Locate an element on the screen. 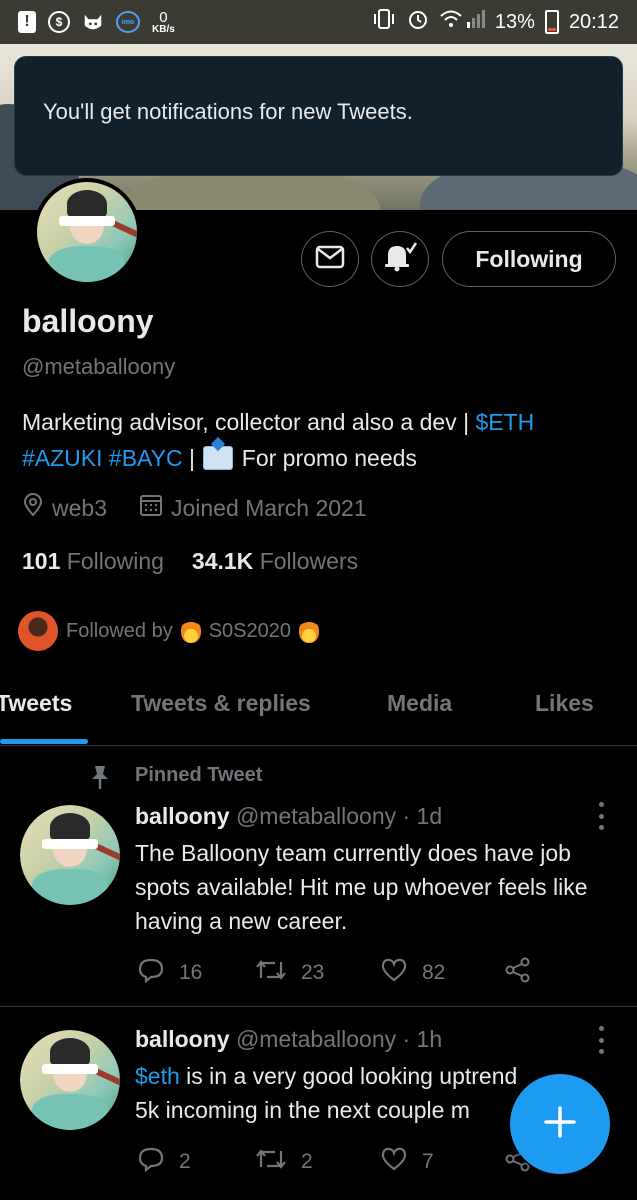 Image resolution: width=637 pixels, height=1200 pixels. plus-icon is located at coordinates (560, 1124).